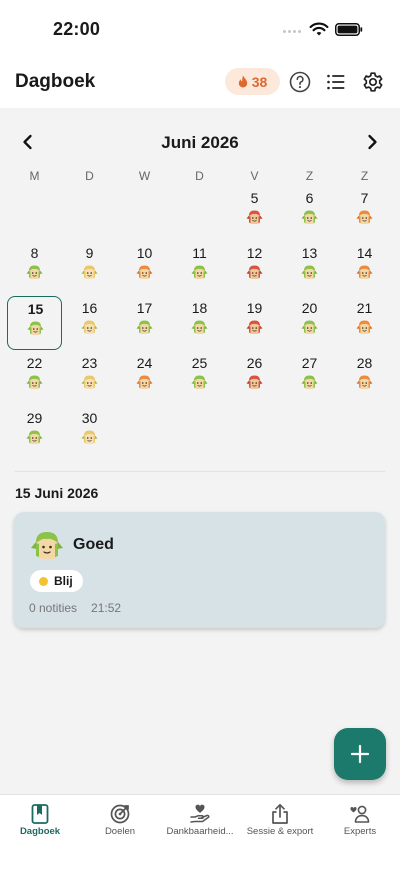 The image size is (400, 869). I want to click on battery-icon, so click(349, 29).